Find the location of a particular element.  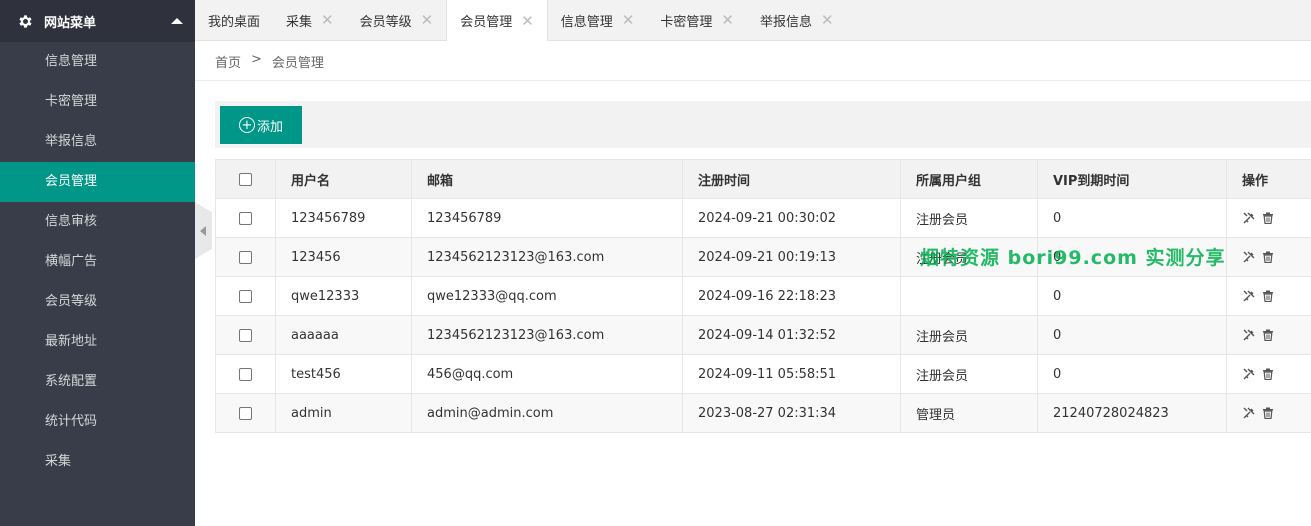

header-group: 所属用户组 is located at coordinates (969, 179).